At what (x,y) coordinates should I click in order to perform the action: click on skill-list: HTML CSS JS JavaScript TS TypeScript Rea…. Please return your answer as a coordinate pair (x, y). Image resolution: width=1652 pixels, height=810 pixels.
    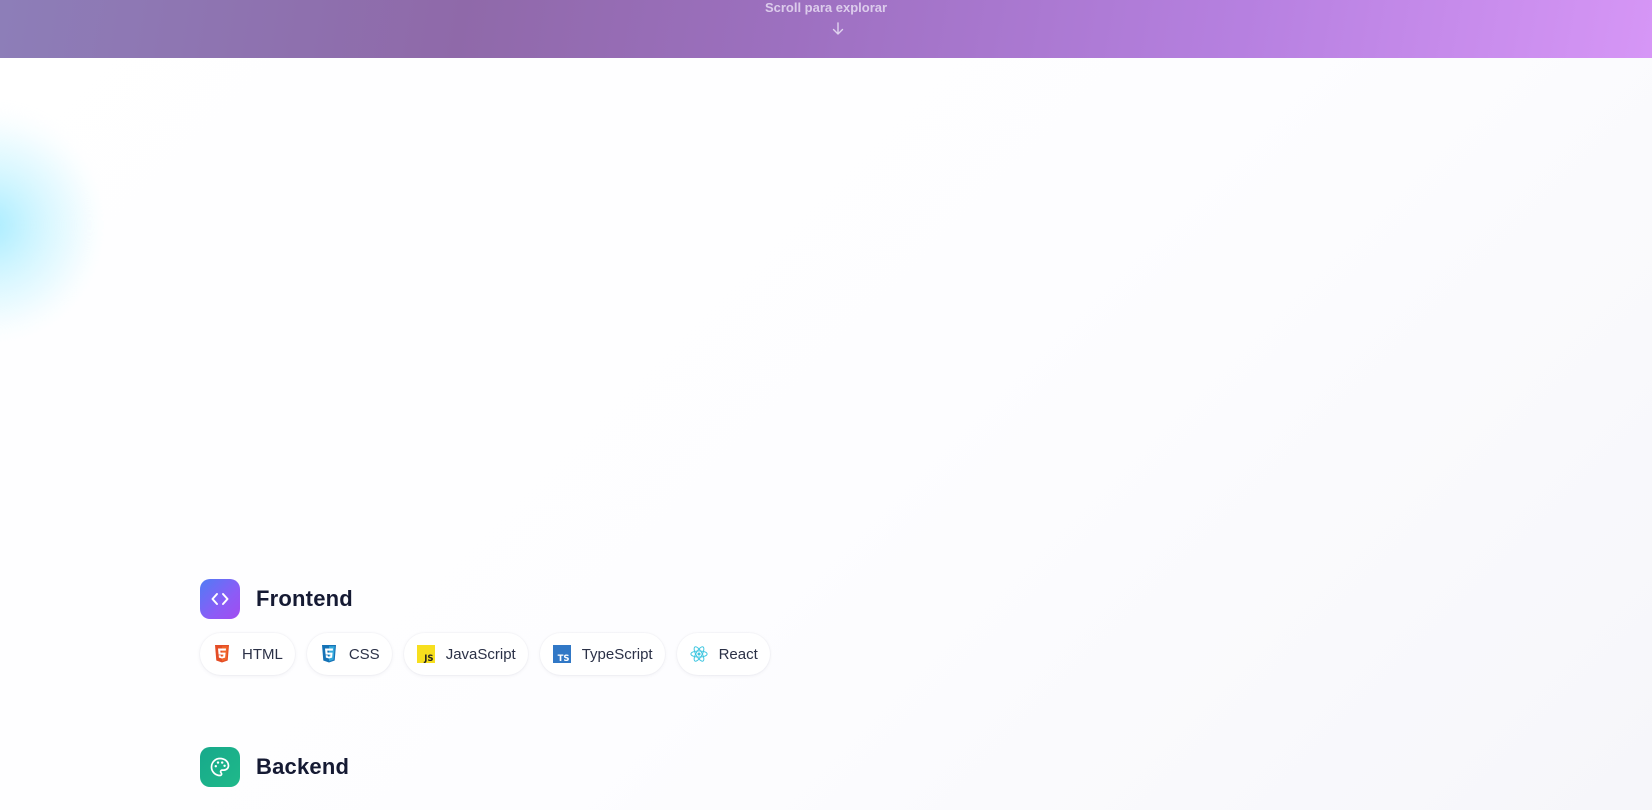
    Looking at the image, I should click on (491, 654).